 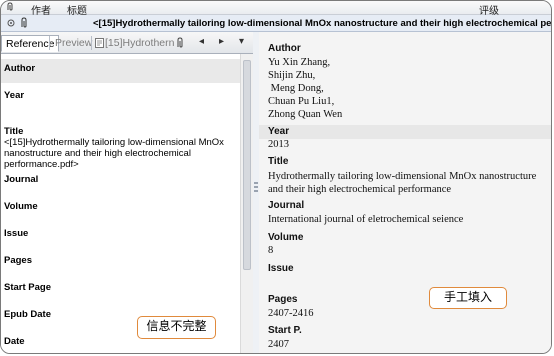 I want to click on next-attachment-button: ▸, so click(x=221, y=41).